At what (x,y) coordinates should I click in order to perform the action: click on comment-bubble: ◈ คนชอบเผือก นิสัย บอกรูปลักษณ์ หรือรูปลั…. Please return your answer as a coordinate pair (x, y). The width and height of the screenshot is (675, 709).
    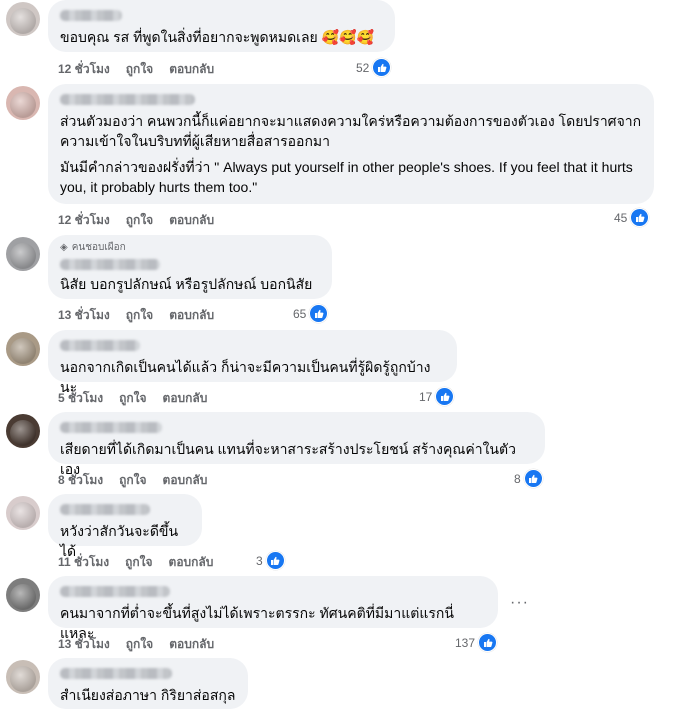
    Looking at the image, I should click on (190, 267).